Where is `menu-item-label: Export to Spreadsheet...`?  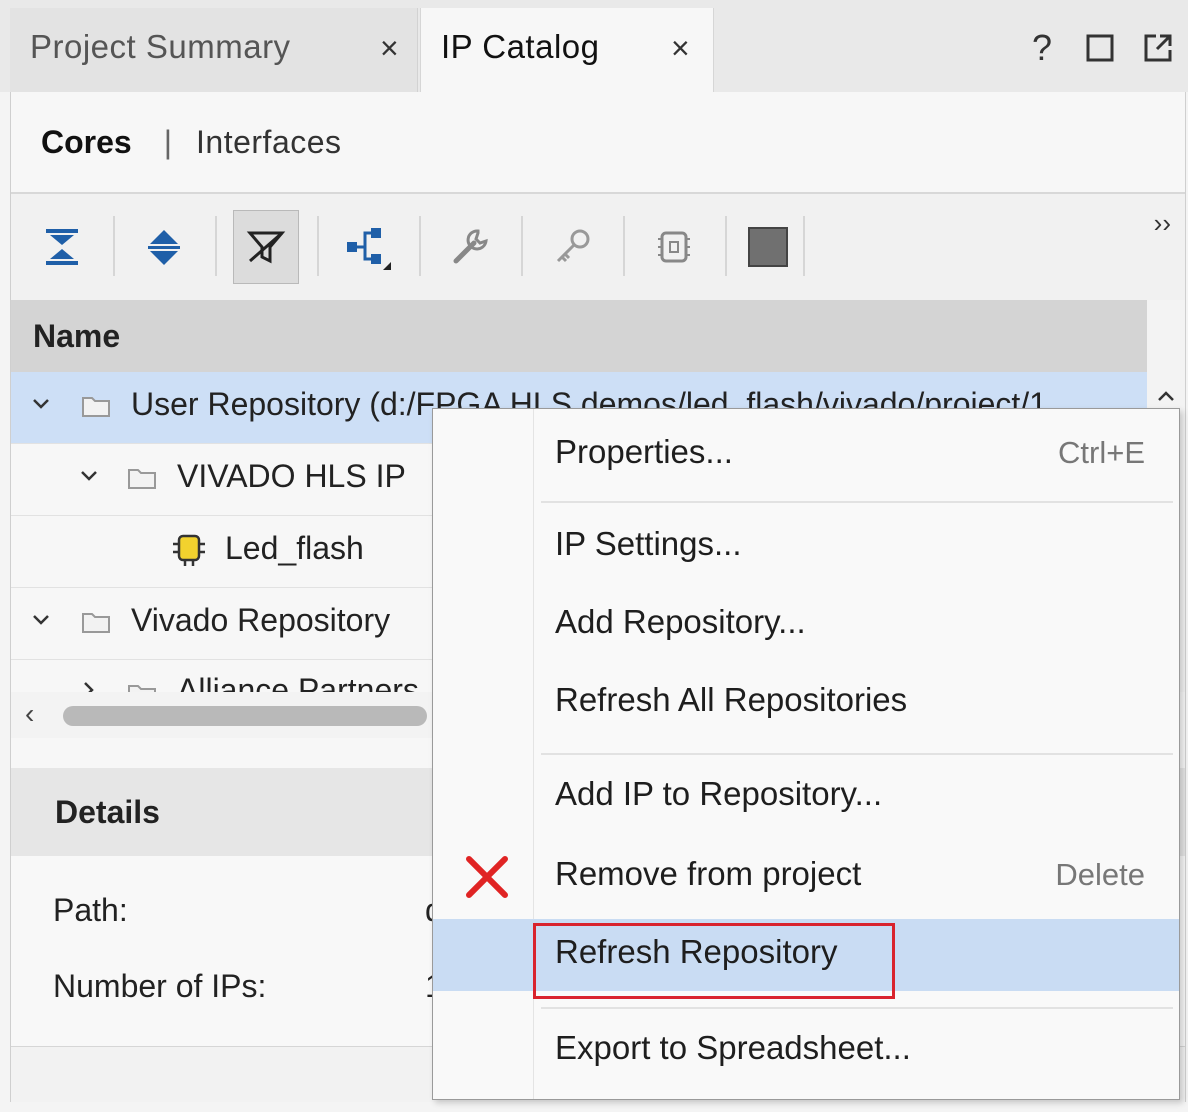 menu-item-label: Export to Spreadsheet... is located at coordinates (733, 1047).